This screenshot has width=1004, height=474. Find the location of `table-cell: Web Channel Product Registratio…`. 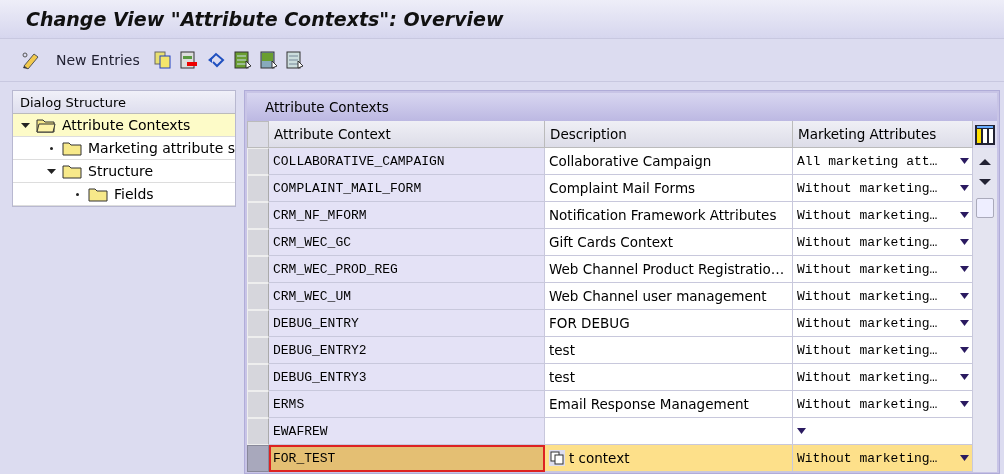

table-cell: Web Channel Product Registratio… is located at coordinates (669, 269).